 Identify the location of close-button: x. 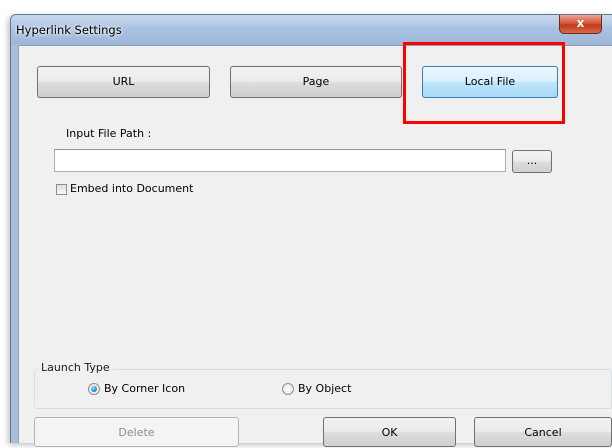
(580, 24).